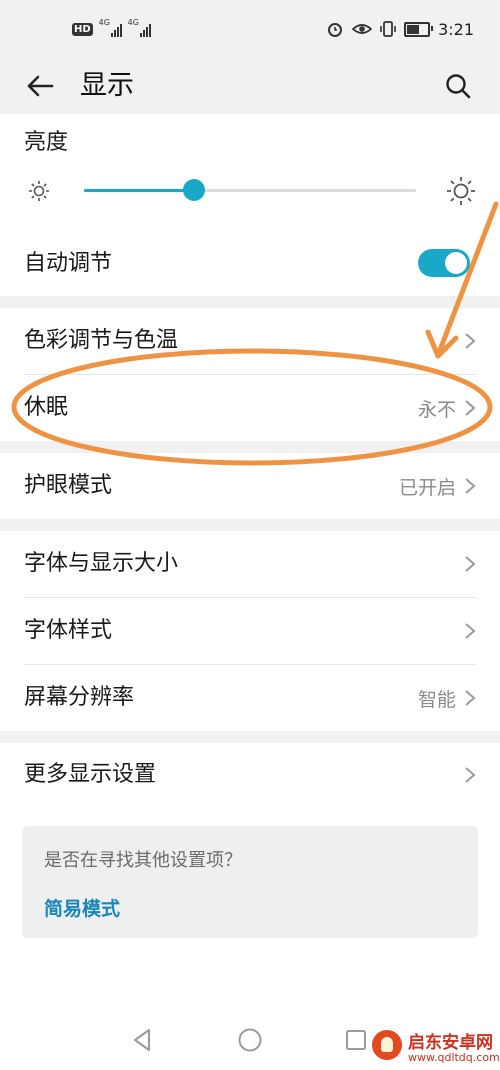 The width and height of the screenshot is (500, 1070). What do you see at coordinates (68, 263) in the screenshot?
I see `auto-adjust-label: 自动调节` at bounding box center [68, 263].